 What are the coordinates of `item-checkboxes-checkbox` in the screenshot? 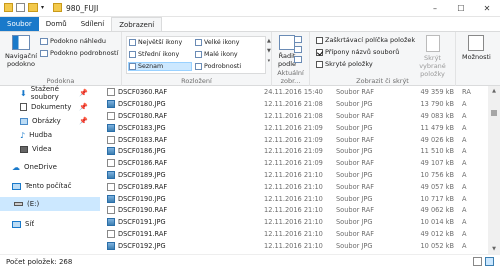 It's located at (319, 40).